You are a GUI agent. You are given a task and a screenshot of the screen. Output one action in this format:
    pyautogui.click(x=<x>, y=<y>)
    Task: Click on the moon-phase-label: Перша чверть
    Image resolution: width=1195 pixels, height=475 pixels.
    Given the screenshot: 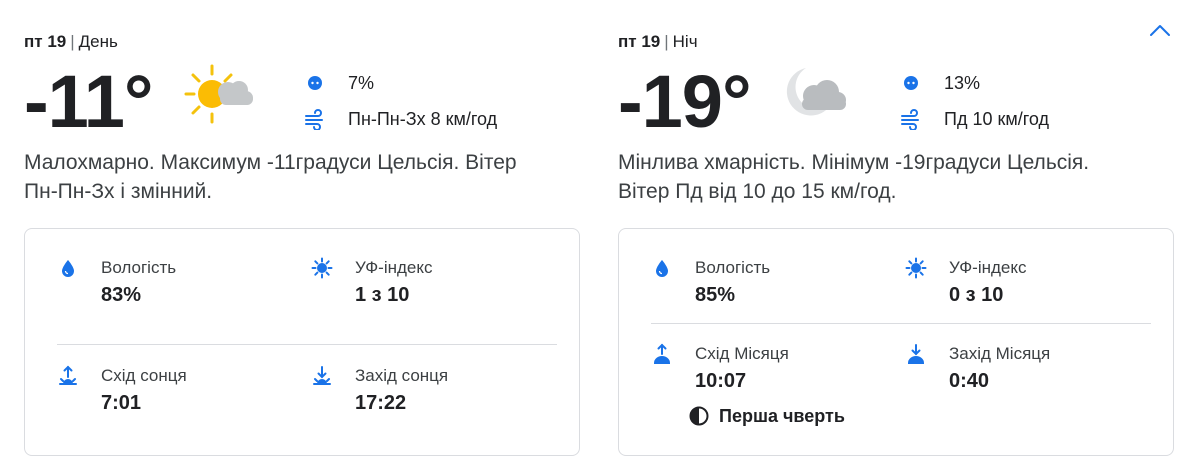 What is the action you would take?
    pyautogui.click(x=782, y=416)
    